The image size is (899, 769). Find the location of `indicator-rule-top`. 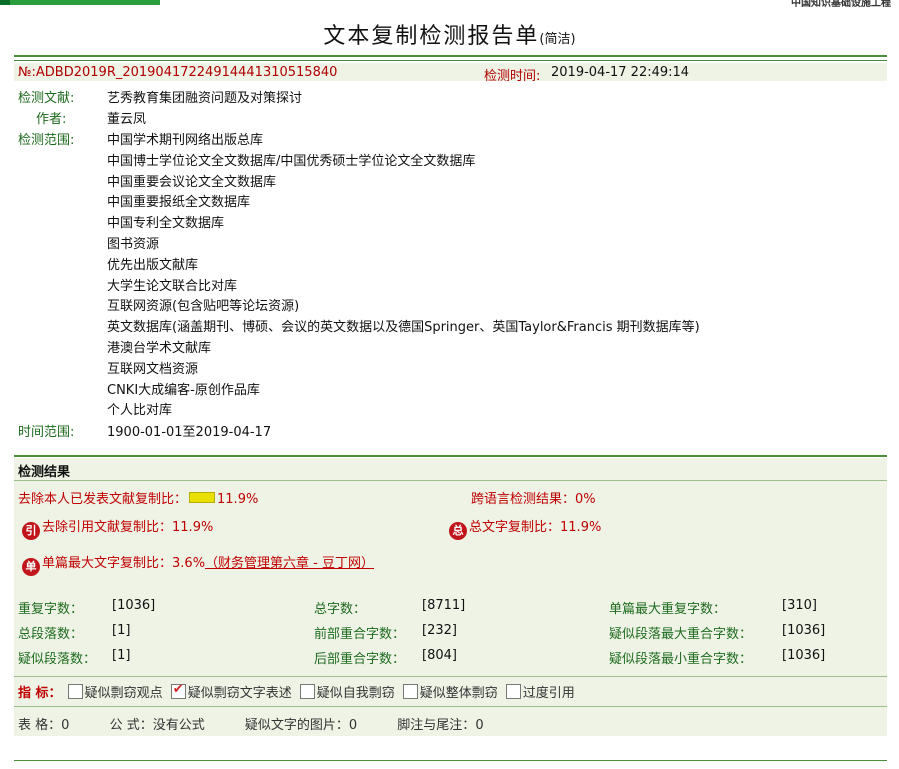

indicator-rule-top is located at coordinates (450, 676).